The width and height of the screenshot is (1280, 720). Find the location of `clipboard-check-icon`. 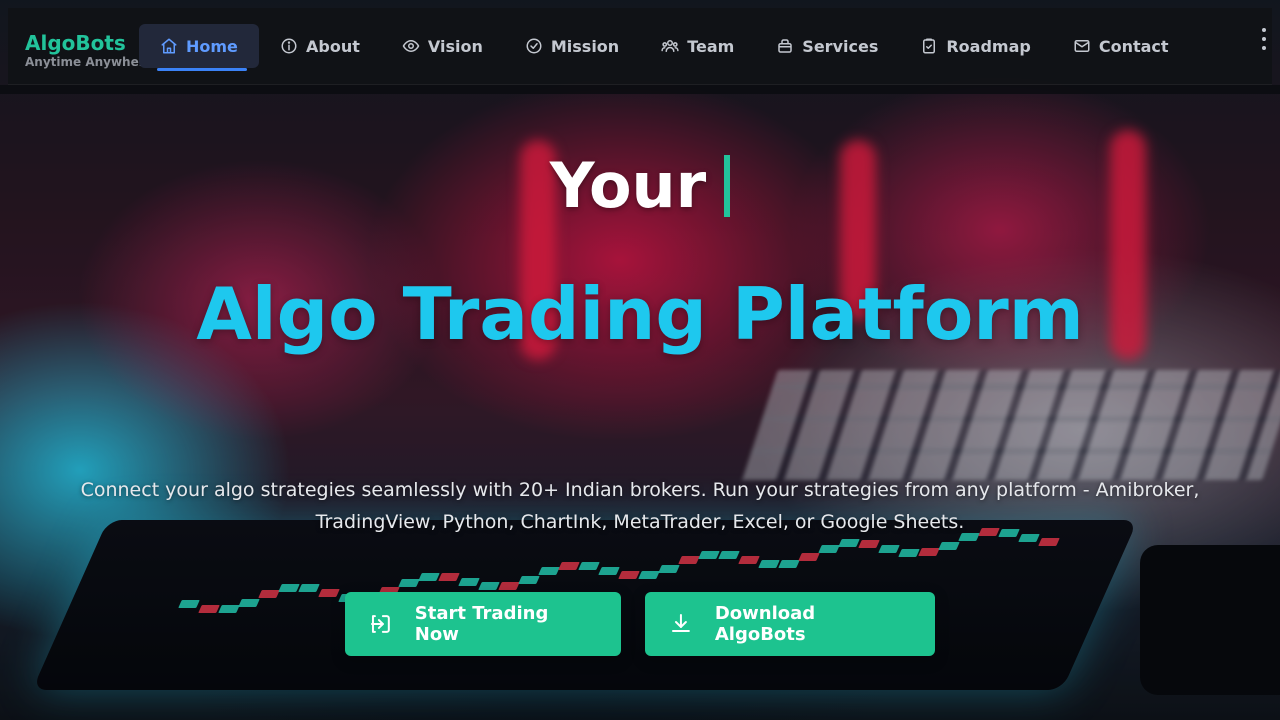

clipboard-check-icon is located at coordinates (929, 46).